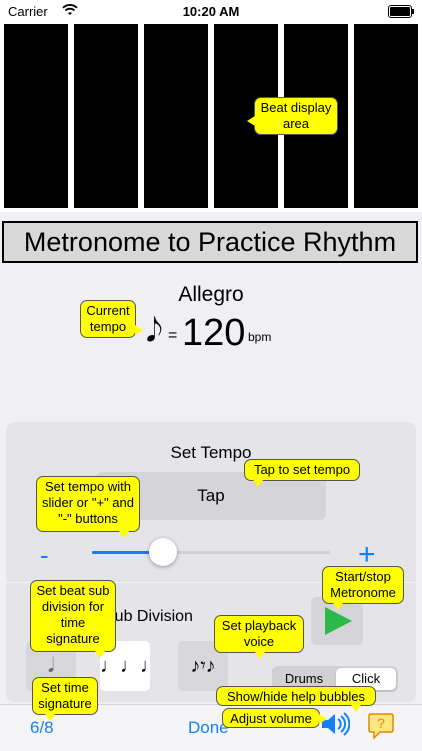 The height and width of the screenshot is (751, 422). Describe the element at coordinates (292, 116) in the screenshot. I see `help-bubble-beat: Beat display area` at that location.